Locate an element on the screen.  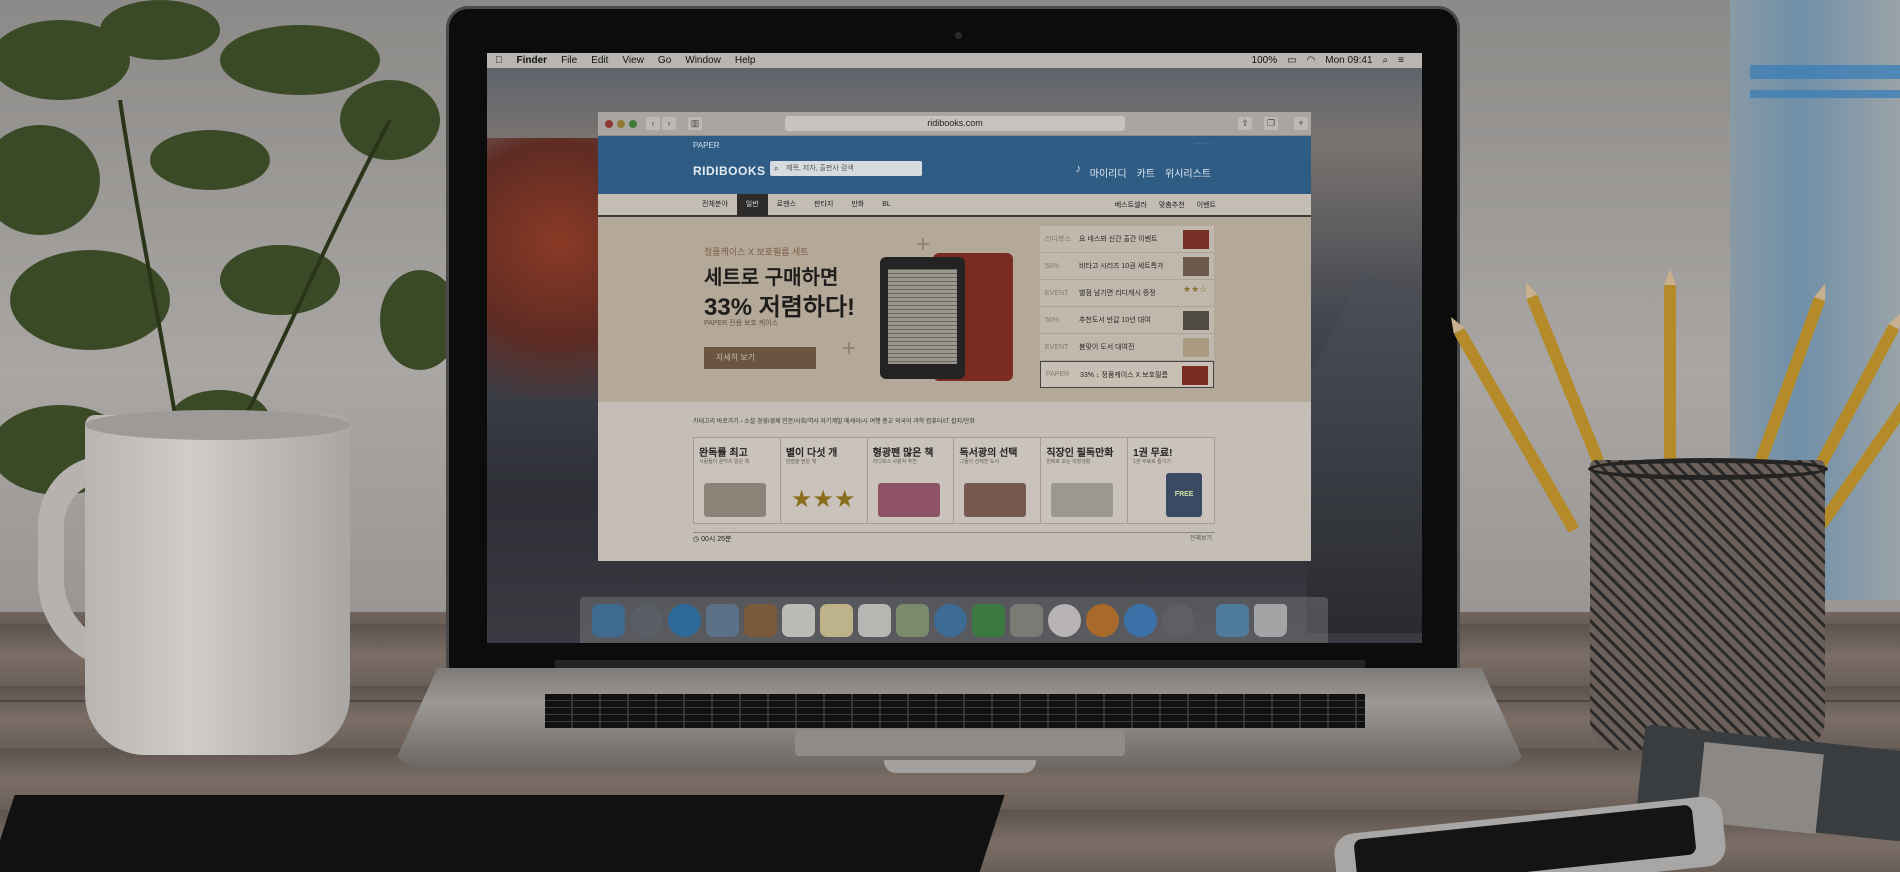
search-input: ⌕ 제목, 저자, 출판사 검색 is located at coordinates (846, 168).